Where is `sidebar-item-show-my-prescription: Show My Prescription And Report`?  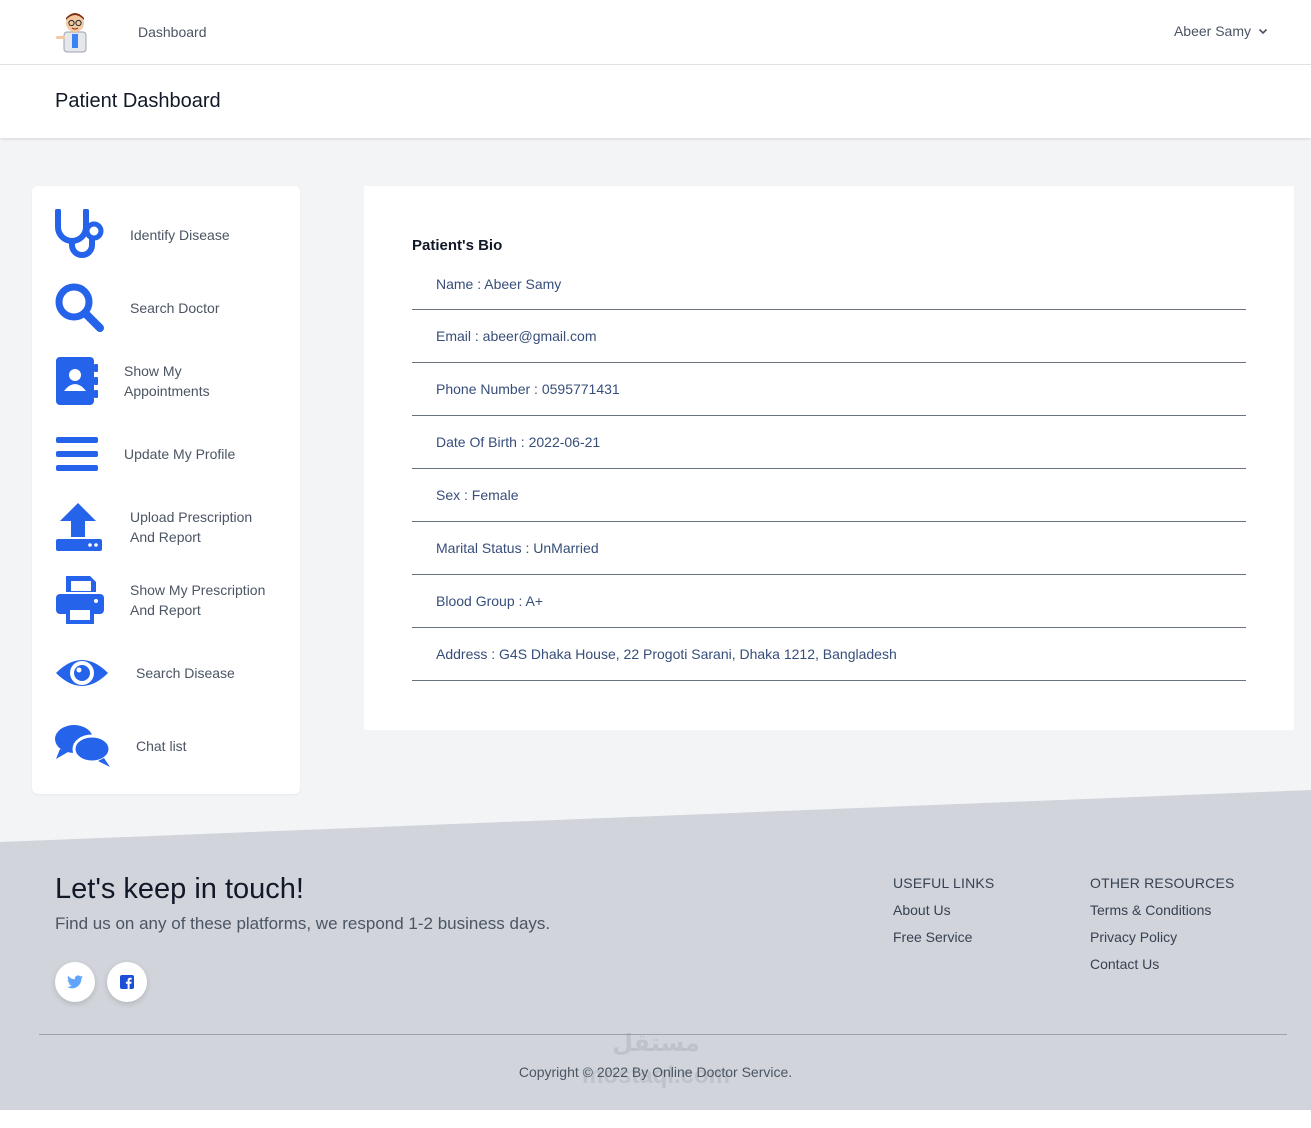
sidebar-item-show-my-prescription: Show My Prescription And Report is located at coordinates (174, 600).